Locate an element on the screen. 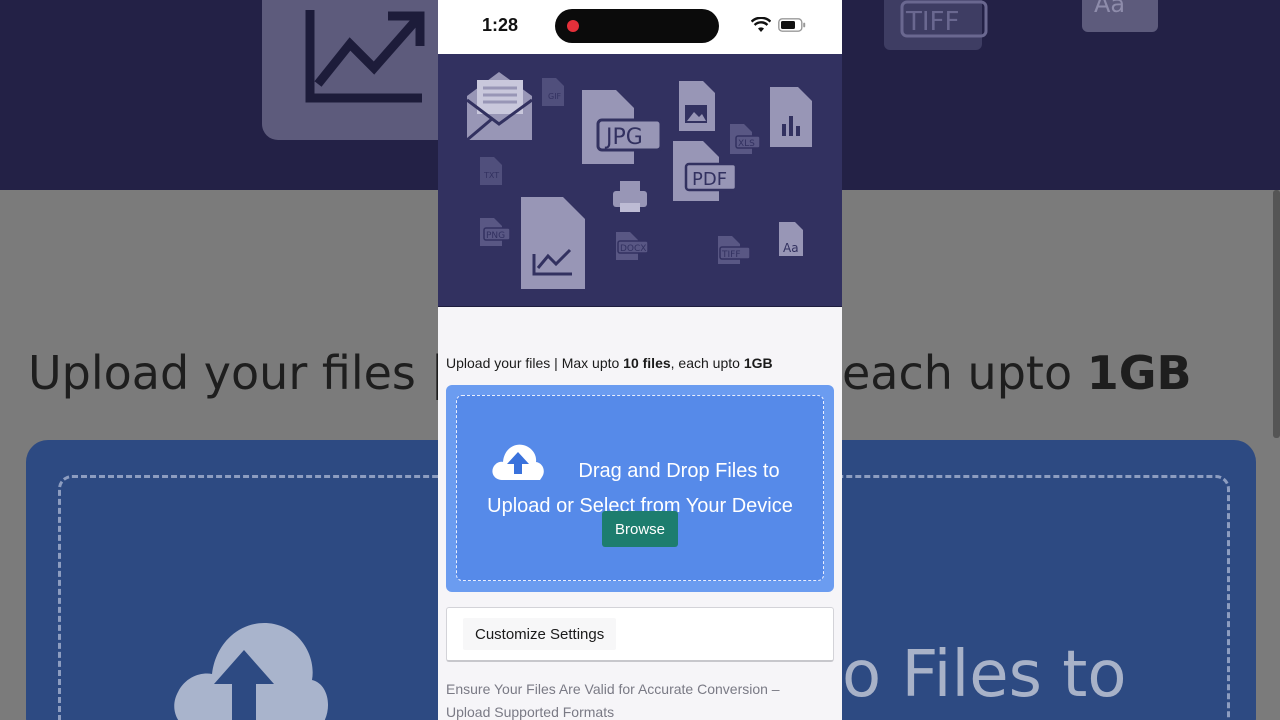 Image resolution: width=1280 pixels, height=720 pixels. bg-cloud-upload-icon is located at coordinates (250, 667).